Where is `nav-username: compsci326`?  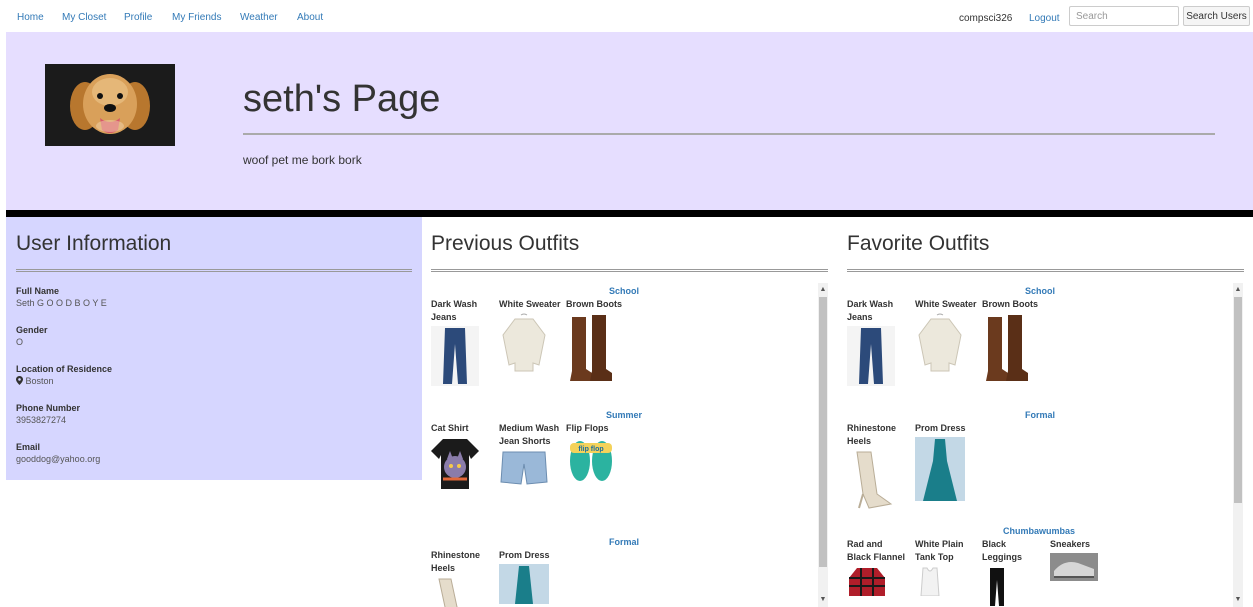 nav-username: compsci326 is located at coordinates (986, 18).